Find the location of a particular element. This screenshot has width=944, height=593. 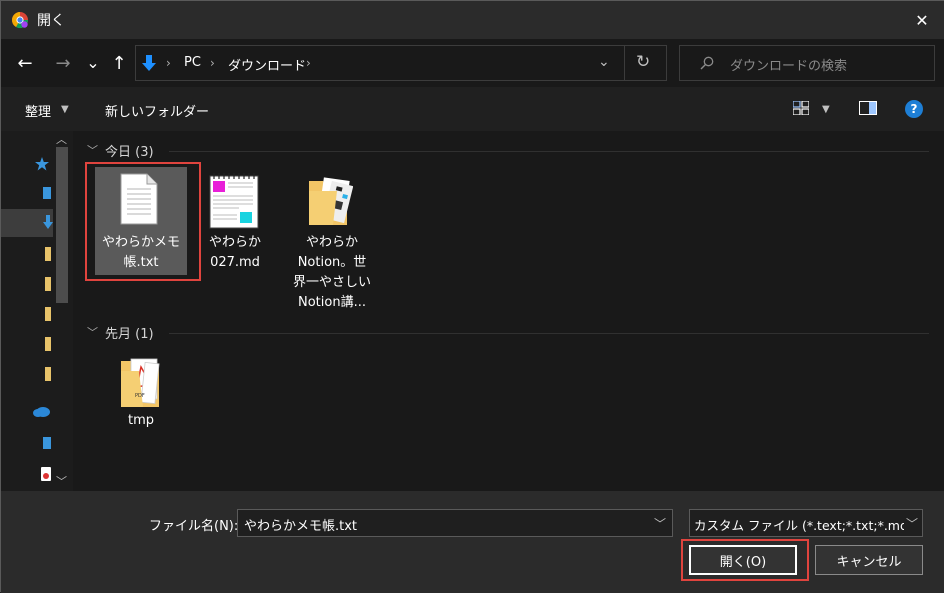

up-button: ↑ is located at coordinates (119, 63).